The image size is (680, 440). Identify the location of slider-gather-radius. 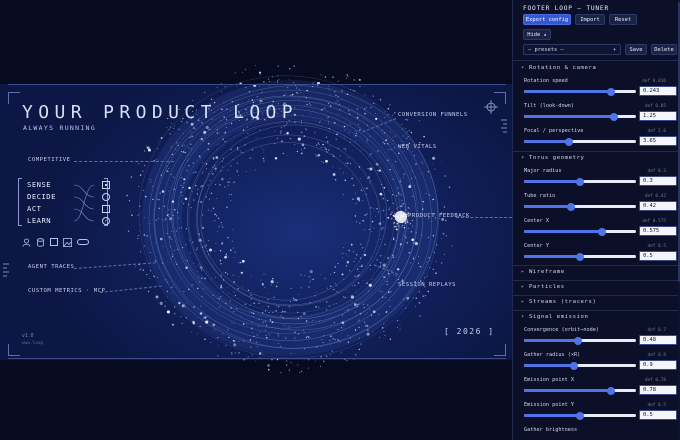
(580, 365).